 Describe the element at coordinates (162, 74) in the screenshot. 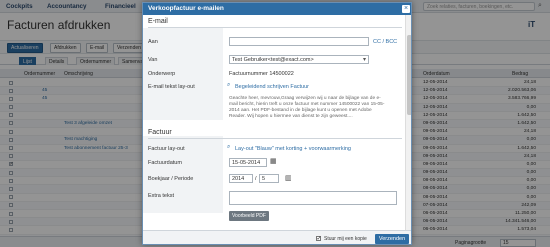

I see `subject-label: Onderwerp` at that location.